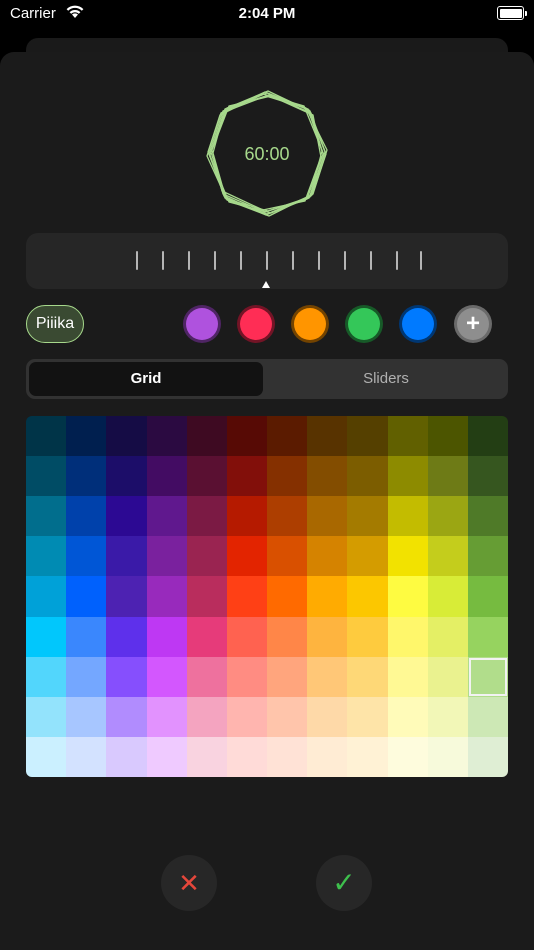 This screenshot has height=950, width=534. I want to click on name-chip: Piiika, so click(55, 324).